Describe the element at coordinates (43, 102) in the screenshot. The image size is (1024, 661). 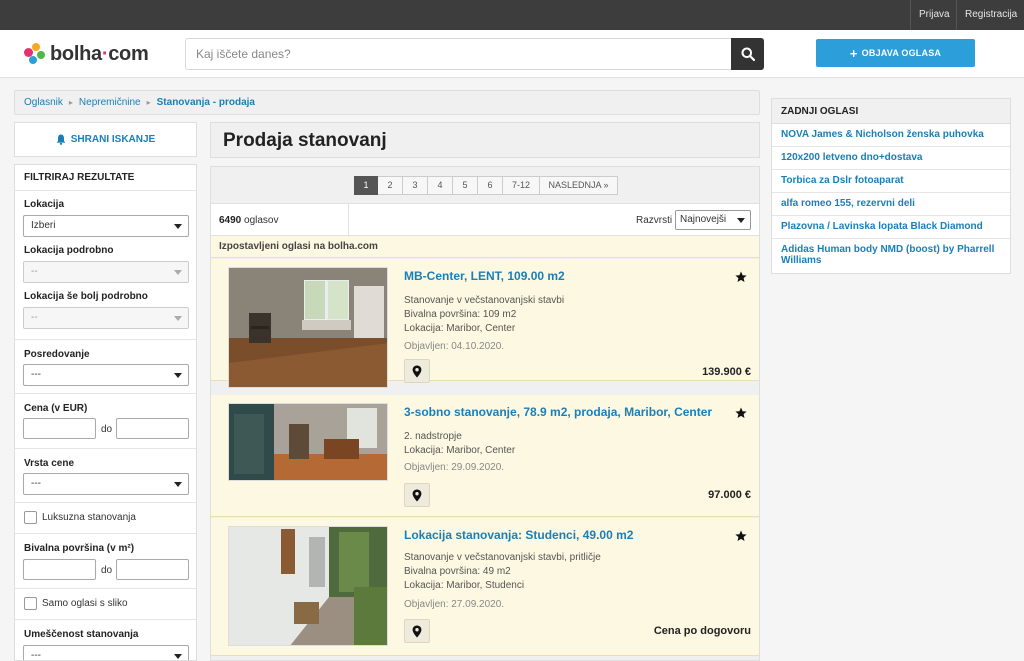
I see `breadcrumb-item-oglasnik: Oglasnik` at that location.